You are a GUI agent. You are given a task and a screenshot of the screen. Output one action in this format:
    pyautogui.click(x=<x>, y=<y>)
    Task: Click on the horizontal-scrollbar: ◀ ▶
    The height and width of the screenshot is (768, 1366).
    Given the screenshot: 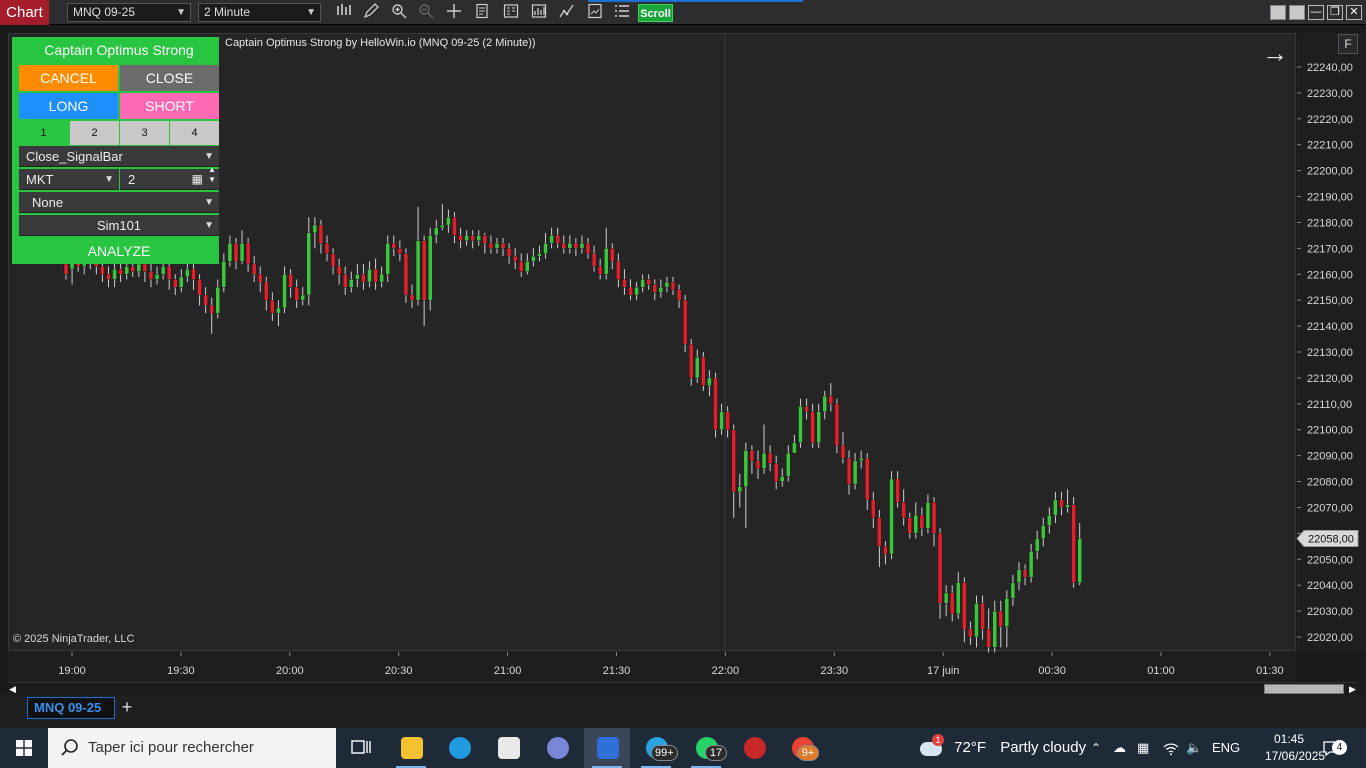 What is the action you would take?
    pyautogui.click(x=683, y=688)
    